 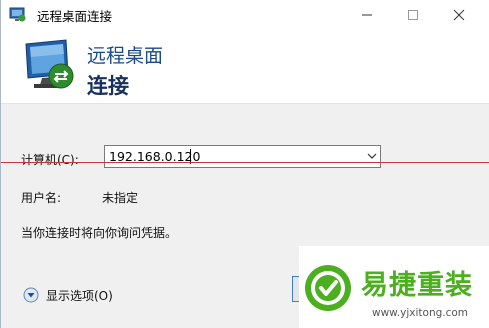 What do you see at coordinates (18, 15) in the screenshot?
I see `remote-desktop-icon` at bounding box center [18, 15].